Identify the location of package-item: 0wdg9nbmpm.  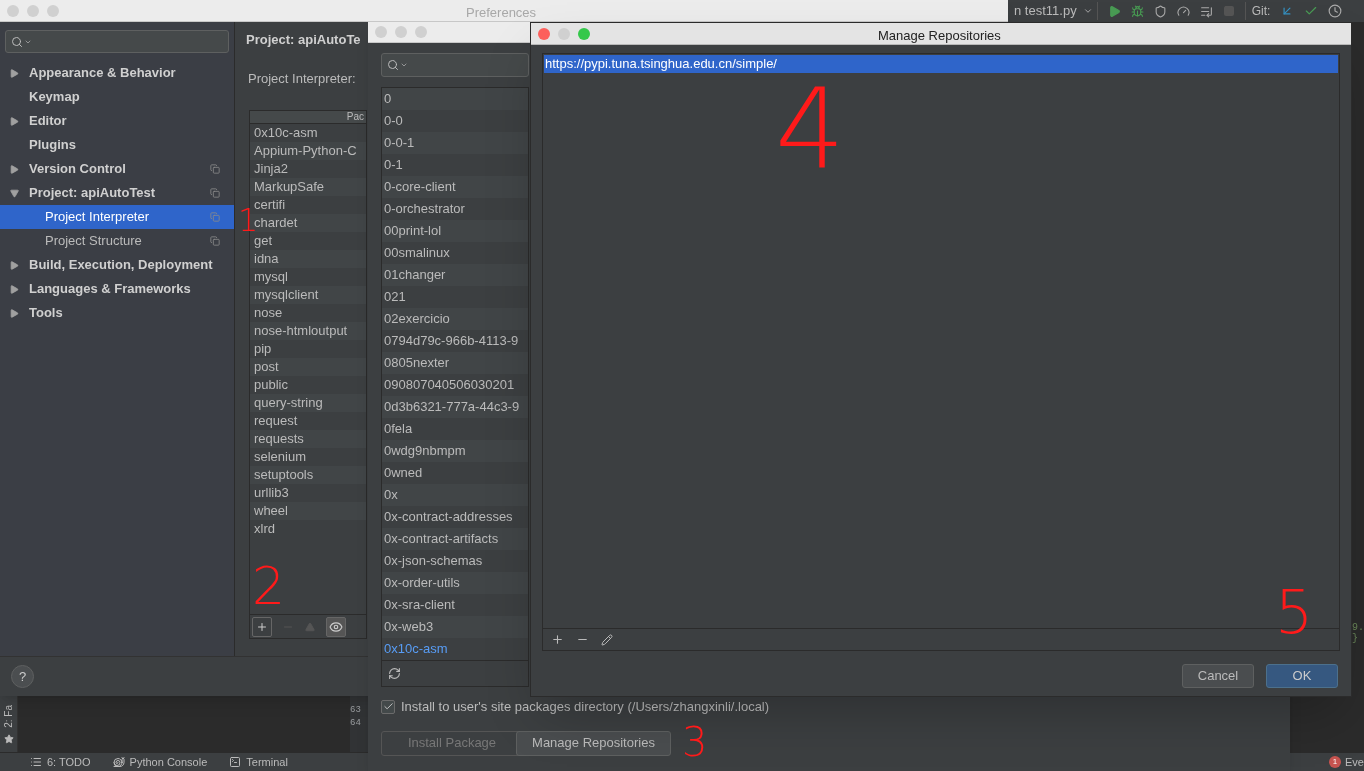
(455, 451).